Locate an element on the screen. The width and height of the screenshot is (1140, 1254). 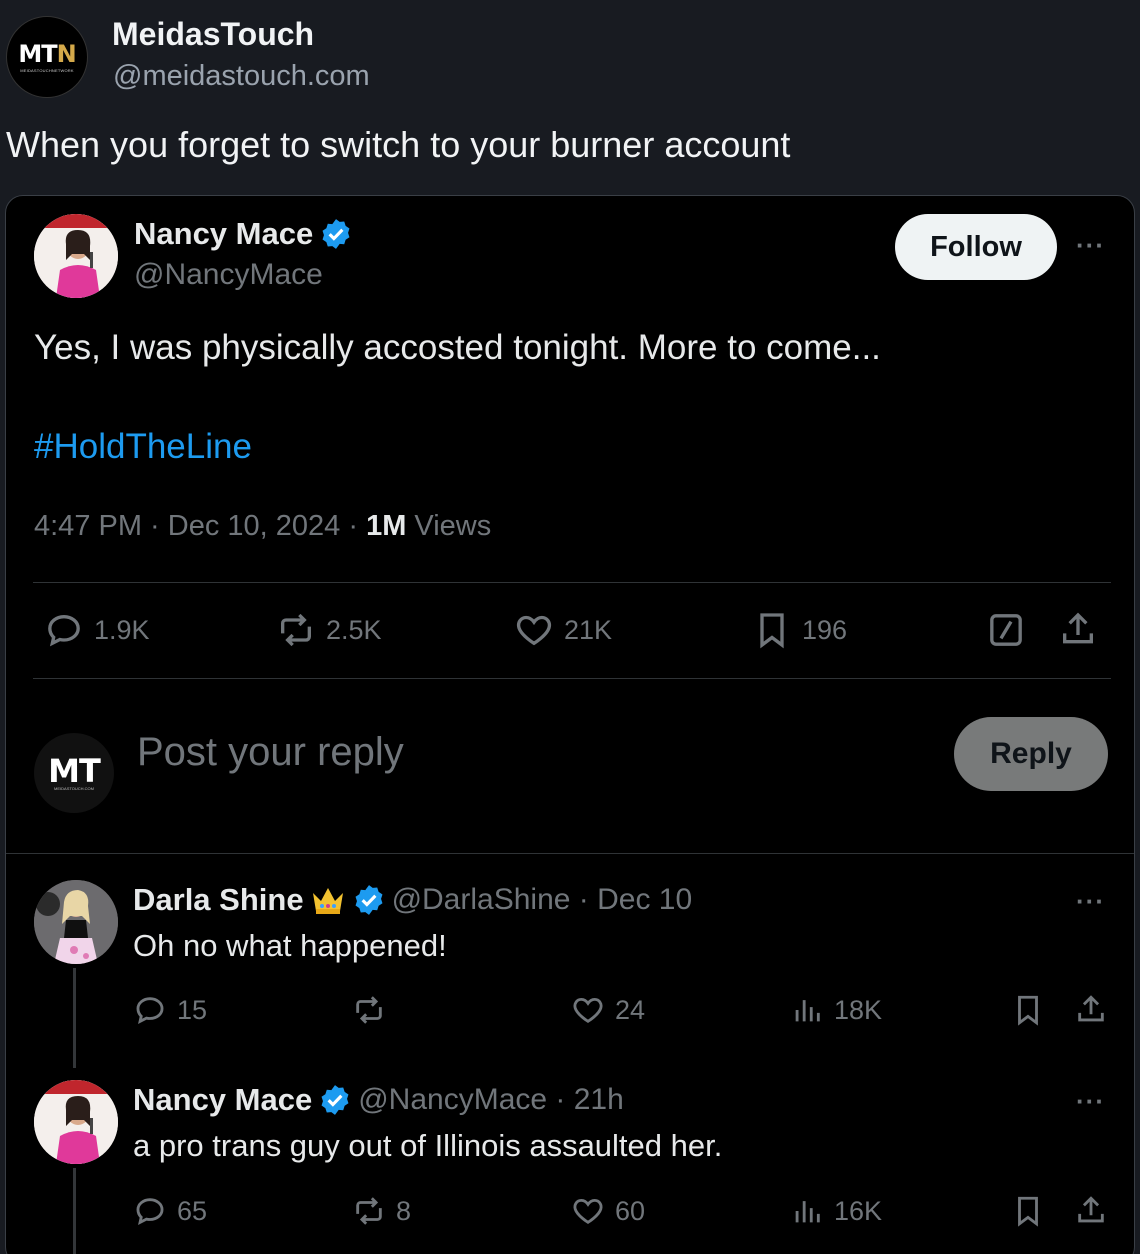
reply-author-name: Nancy Mace @NancyMace · 21h is located at coordinates (378, 1100).